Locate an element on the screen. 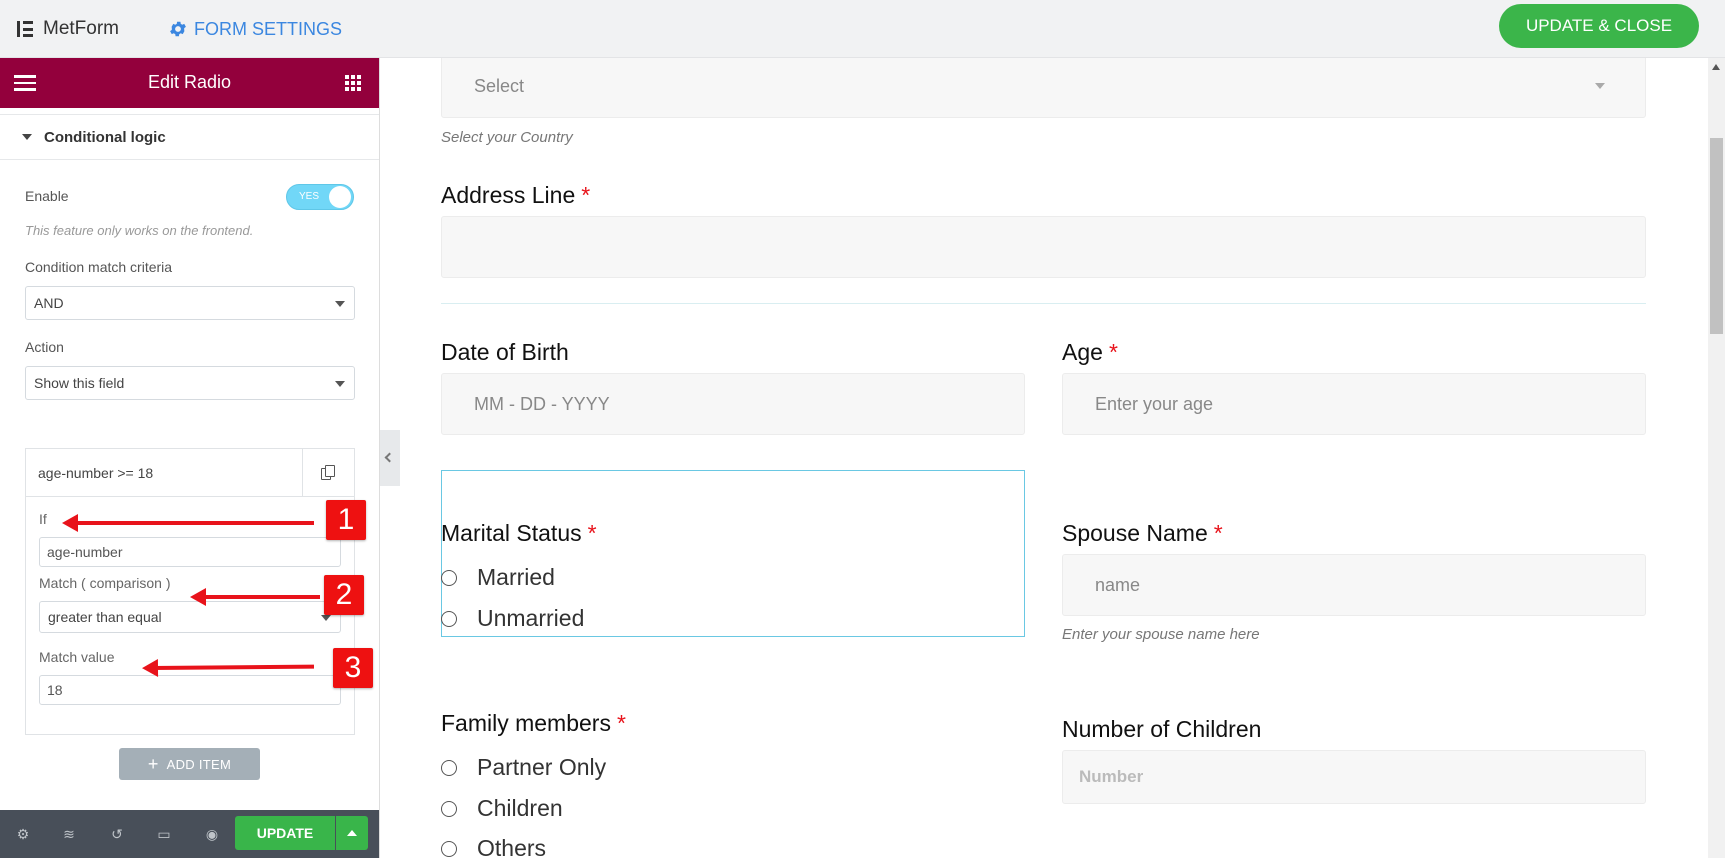  marital-label: Marital Status * is located at coordinates (519, 533).